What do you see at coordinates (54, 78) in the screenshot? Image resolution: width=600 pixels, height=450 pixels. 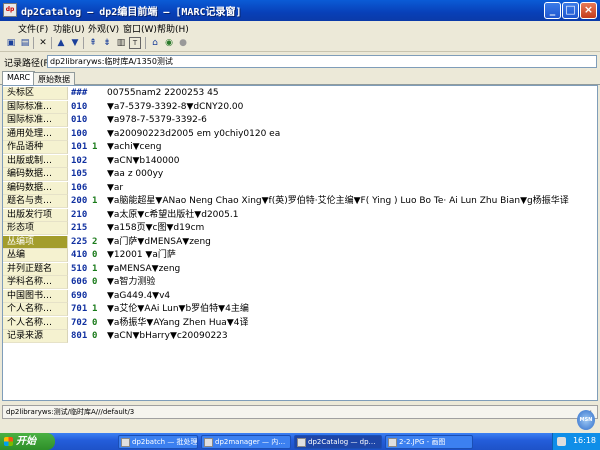 I see `tab-raw-data: 原始数据` at bounding box center [54, 78].